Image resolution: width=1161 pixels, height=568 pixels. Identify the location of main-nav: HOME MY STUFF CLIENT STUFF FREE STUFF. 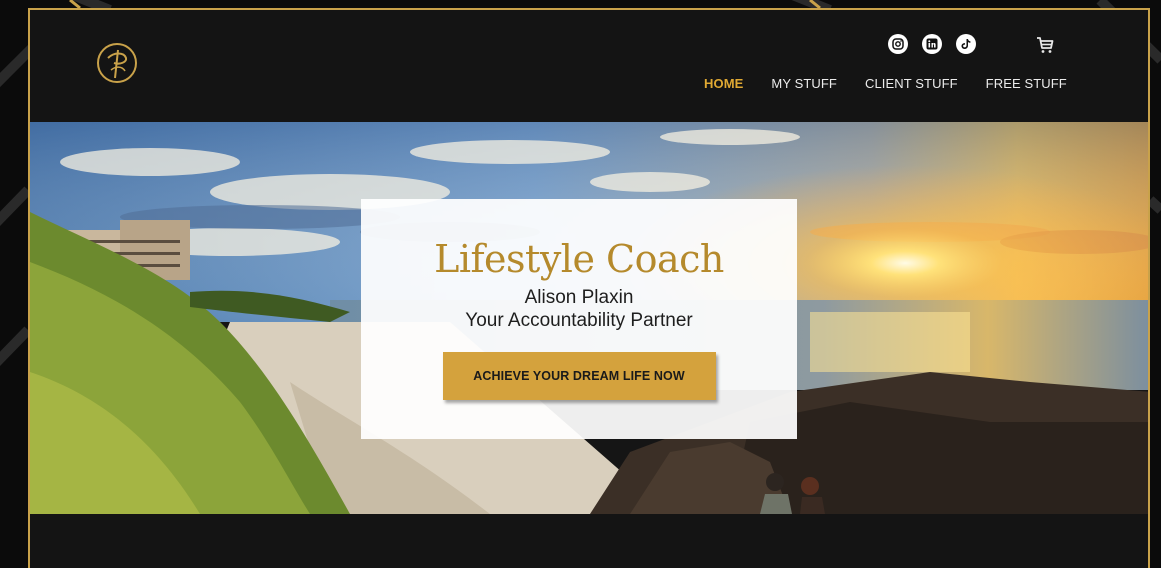
(885, 83).